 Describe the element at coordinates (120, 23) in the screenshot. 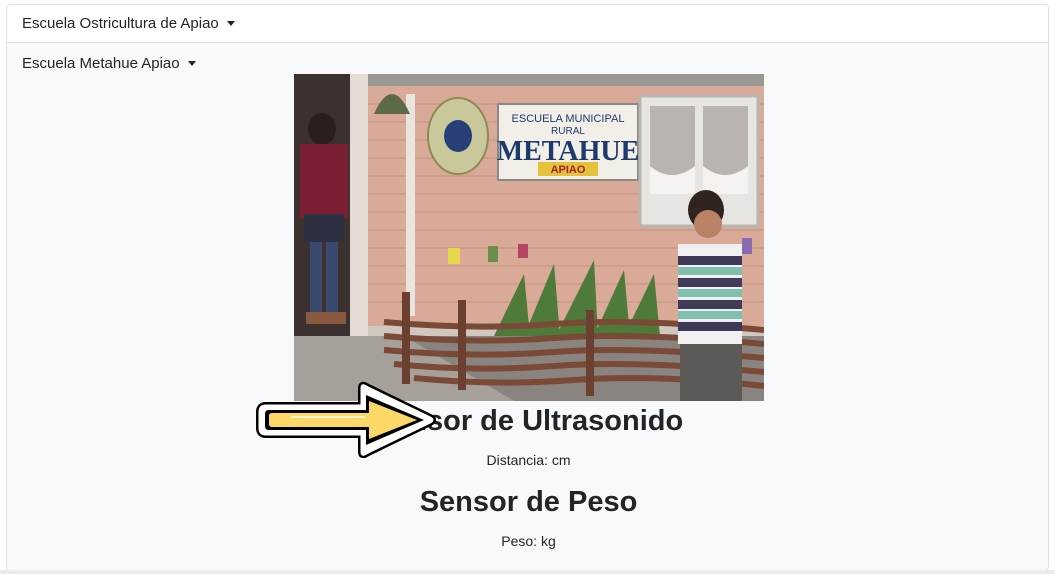

I see `accordion-header-label: Escuela Ostricultura de Apiao` at that location.